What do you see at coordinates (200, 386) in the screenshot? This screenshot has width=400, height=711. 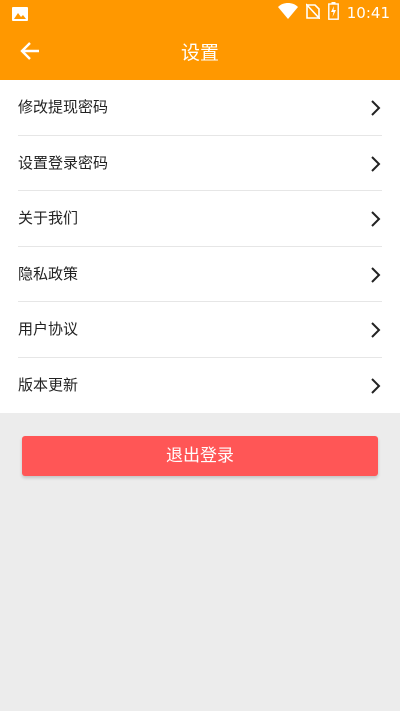 I see `menu-item-version-update: 版本更新` at bounding box center [200, 386].